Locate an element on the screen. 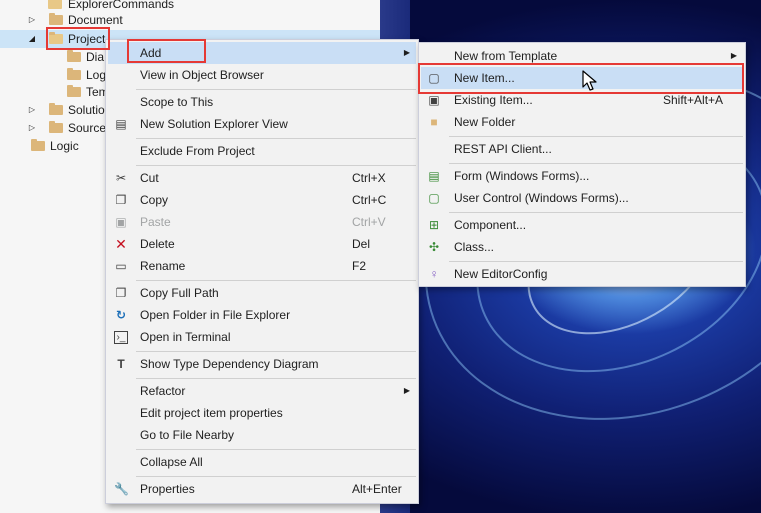 The width and height of the screenshot is (761, 513). menu-item-new-from-template: New from Template ▶ is located at coordinates (582, 56).